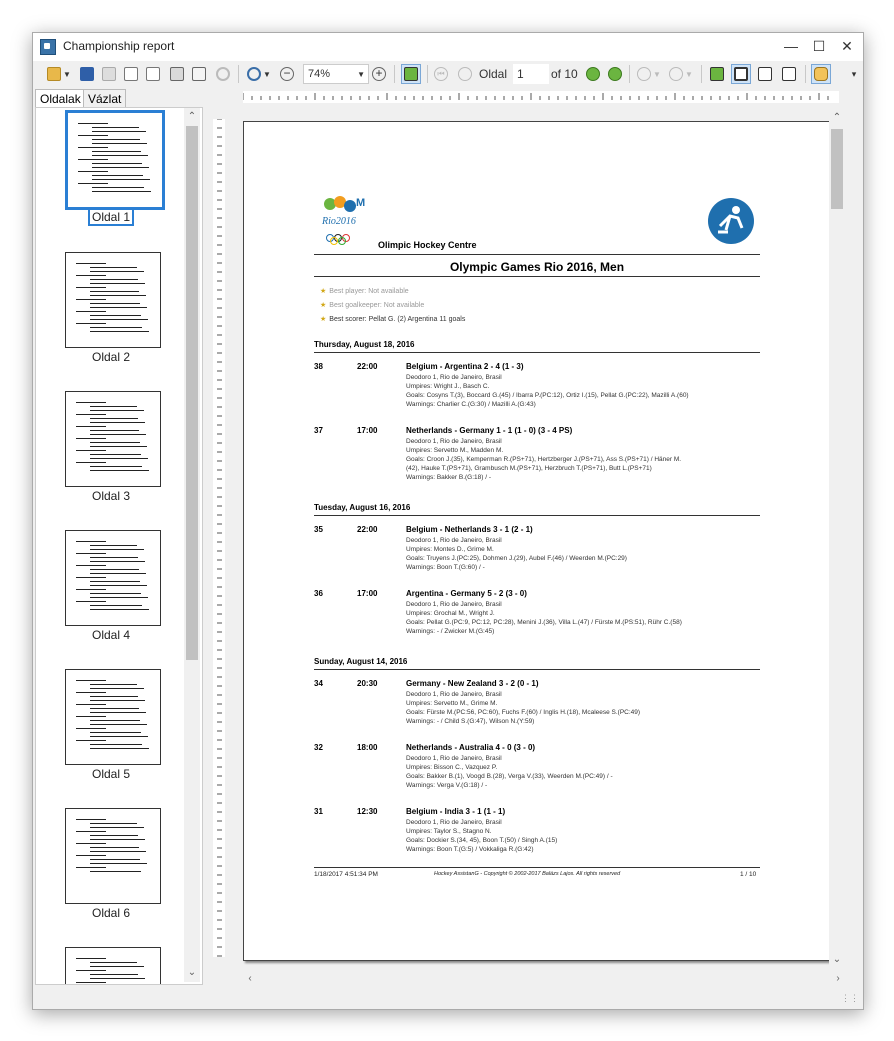 The width and height of the screenshot is (894, 1041). Describe the element at coordinates (449, 831) in the screenshot. I see `match-detail: Umpires: Taylor S., Stagno N.` at that location.